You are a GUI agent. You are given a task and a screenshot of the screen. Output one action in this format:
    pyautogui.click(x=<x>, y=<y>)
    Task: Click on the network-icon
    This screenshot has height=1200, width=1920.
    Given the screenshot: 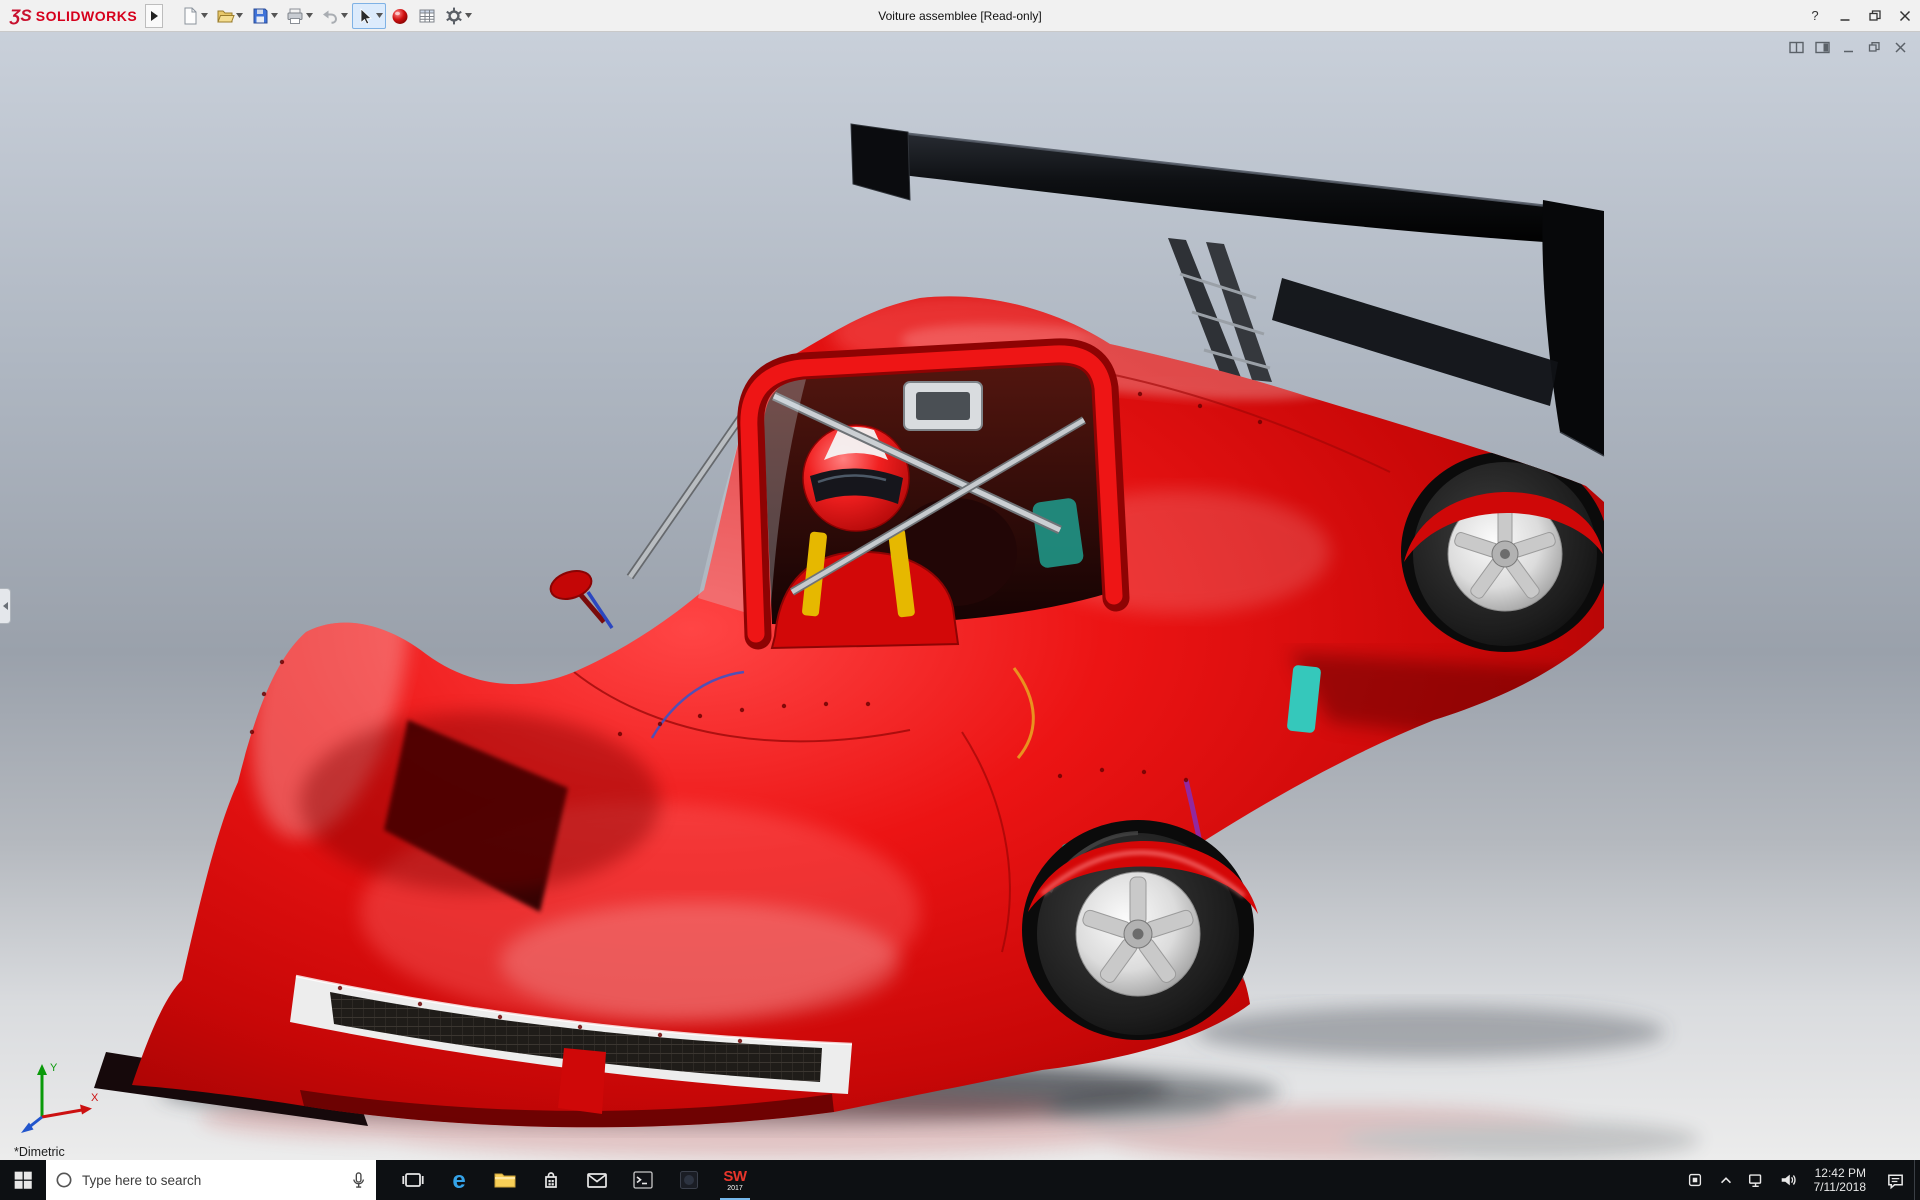 What is the action you would take?
    pyautogui.click(x=1754, y=1181)
    